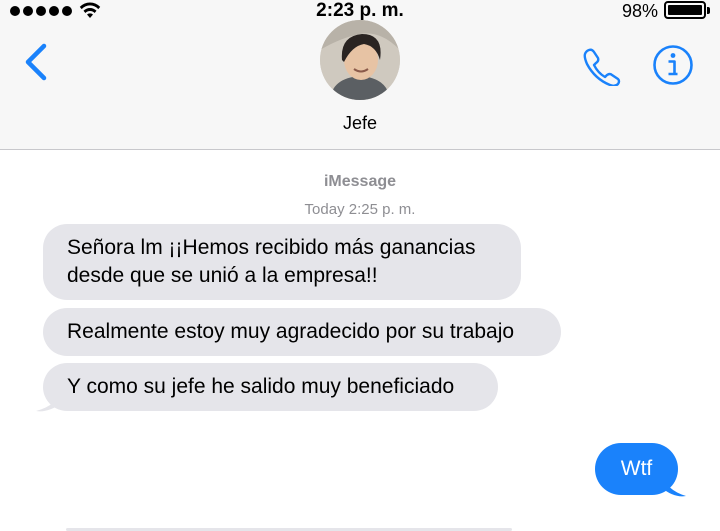 Image resolution: width=720 pixels, height=531 pixels. I want to click on service-label: iMessage, so click(360, 181).